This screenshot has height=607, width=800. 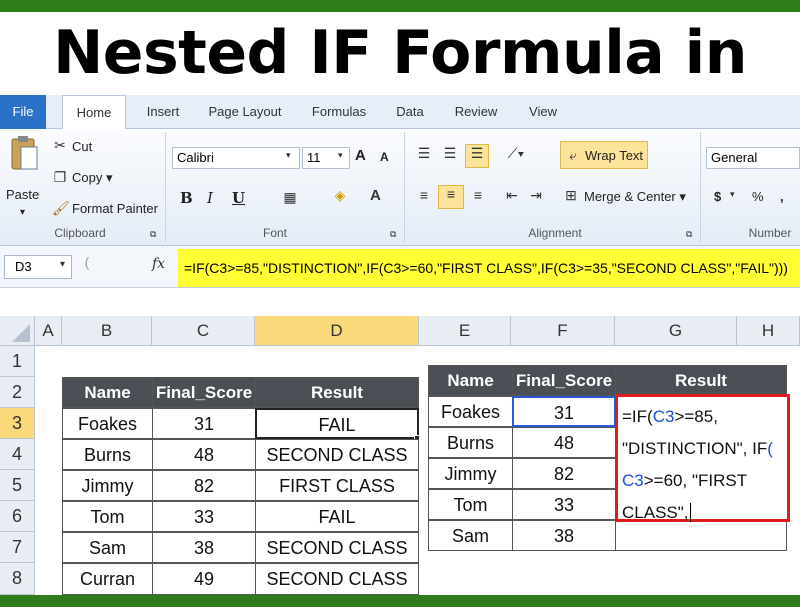 I want to click on align-bottom-icon: ☰, so click(x=477, y=156).